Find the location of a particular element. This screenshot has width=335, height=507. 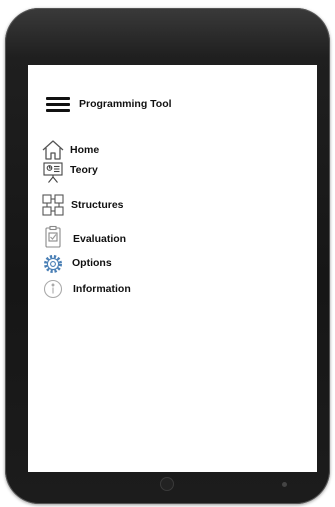

menu-item-options: Options is located at coordinates (91, 264).